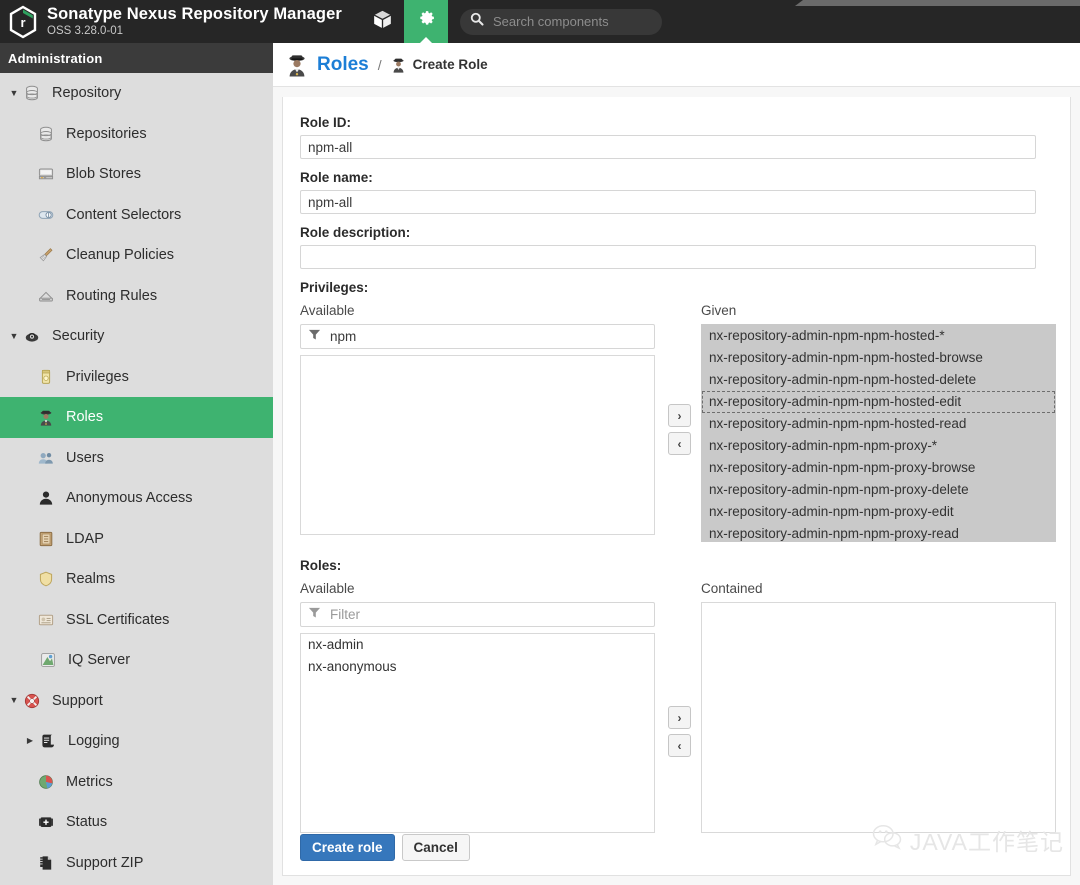  What do you see at coordinates (136, 660) in the screenshot?
I see `sidebar-item-iq-server: IQ Server` at bounding box center [136, 660].